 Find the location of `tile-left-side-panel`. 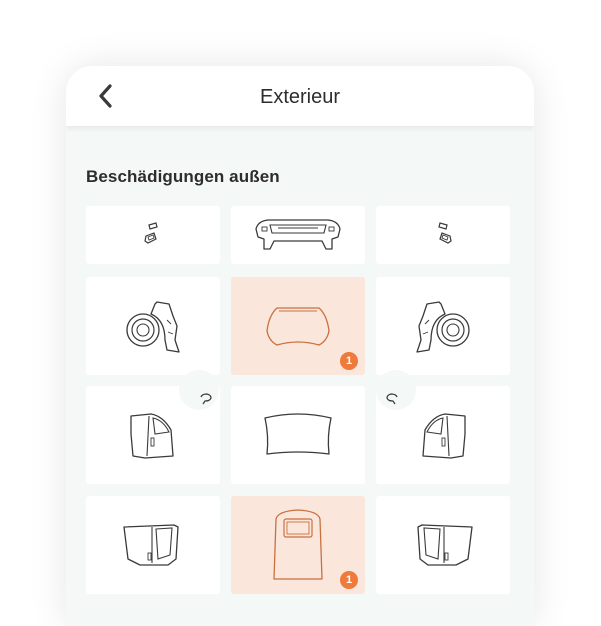

tile-left-side-panel is located at coordinates (153, 545).